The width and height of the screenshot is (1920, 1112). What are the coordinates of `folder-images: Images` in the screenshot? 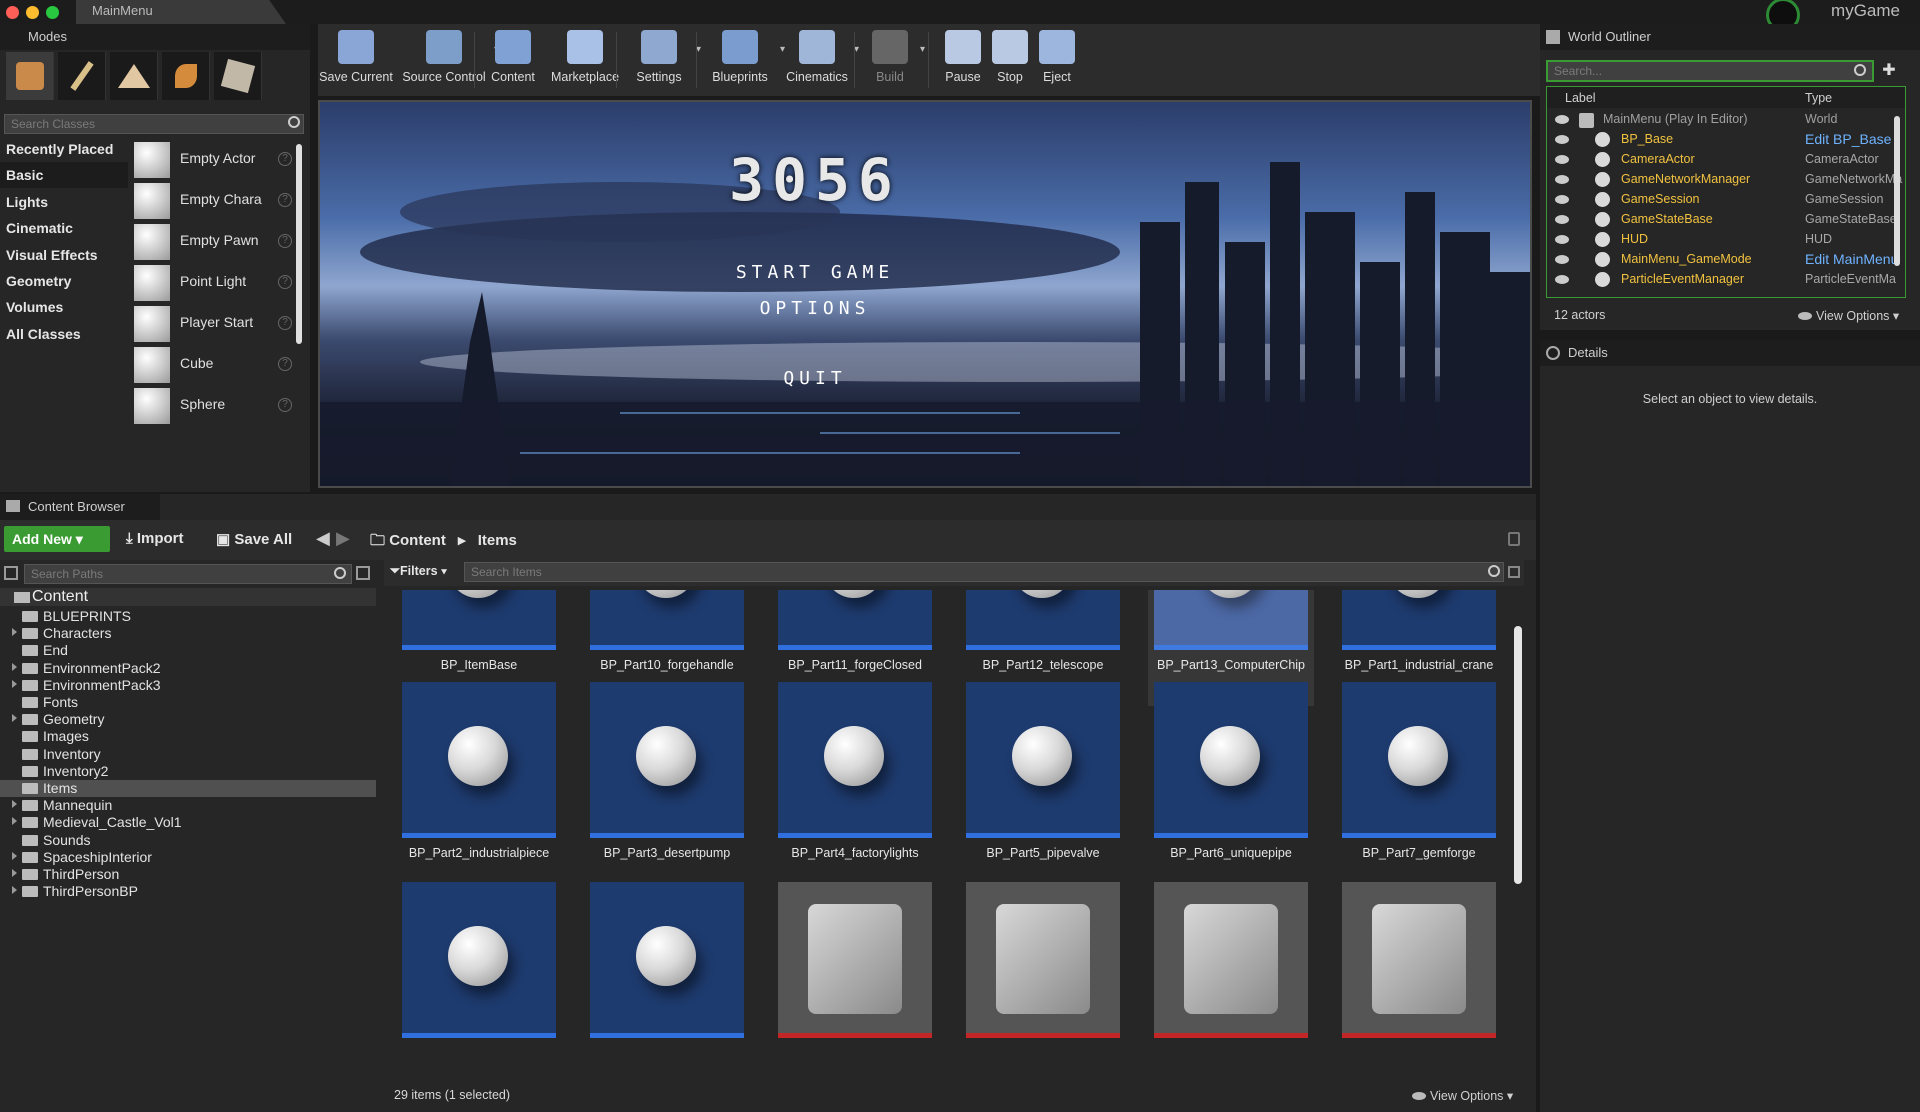 It's located at (188, 736).